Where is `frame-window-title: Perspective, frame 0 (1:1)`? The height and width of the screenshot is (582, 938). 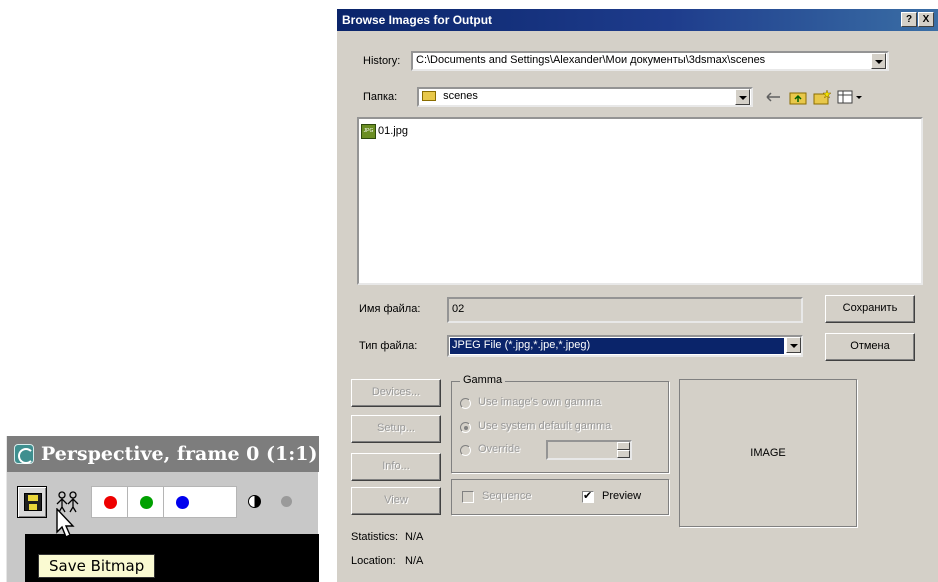 frame-window-title: Perspective, frame 0 (1:1) is located at coordinates (179, 454).